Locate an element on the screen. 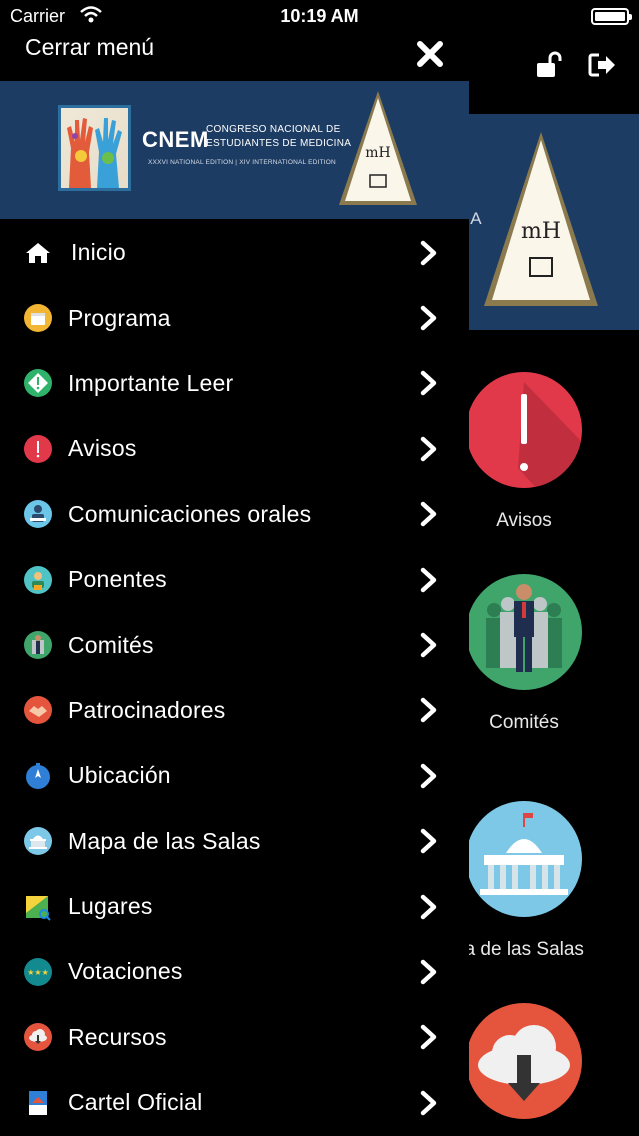 This screenshot has height=1136, width=639. tile-comites: Comités is located at coordinates (524, 654).